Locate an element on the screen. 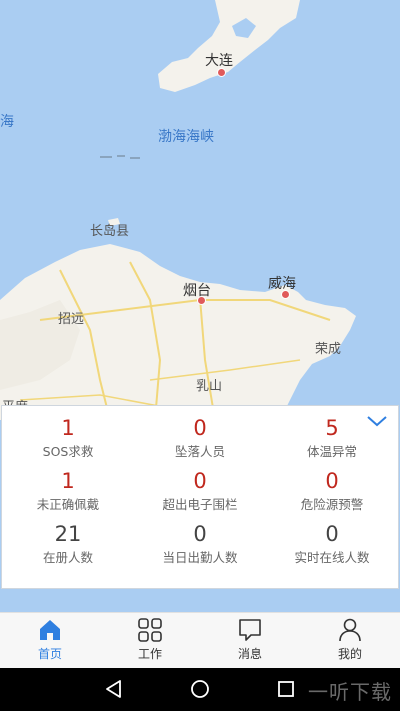 This screenshot has height=711, width=400. stat-fall: 0 坠落人员 is located at coordinates (200, 438).